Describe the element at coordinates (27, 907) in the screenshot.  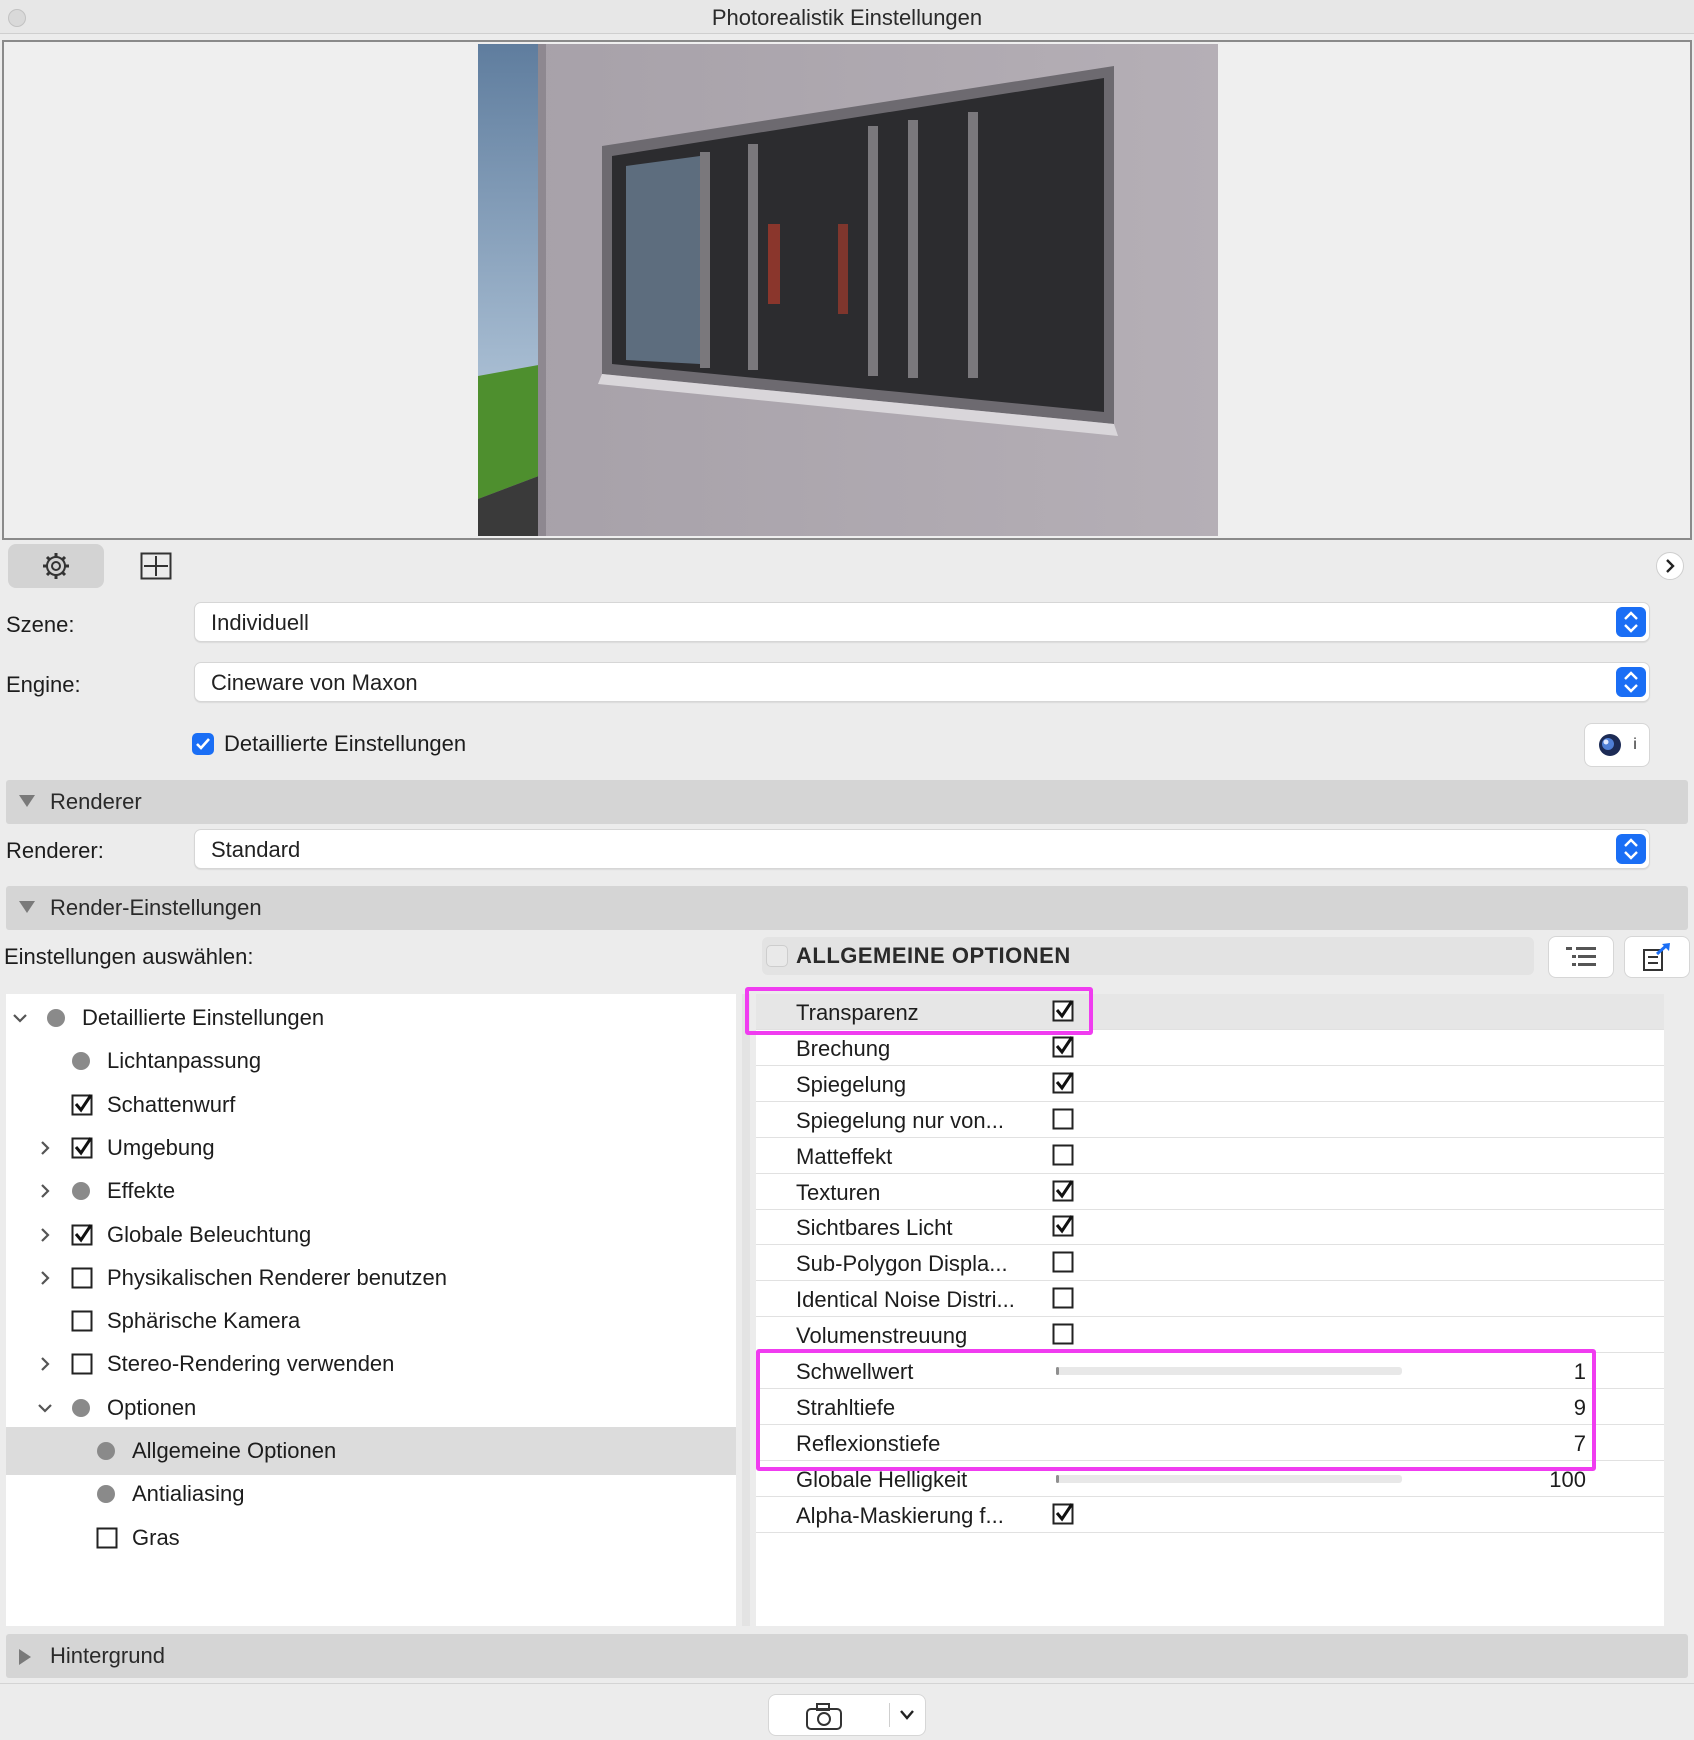
I see `triangle-down-icon` at that location.